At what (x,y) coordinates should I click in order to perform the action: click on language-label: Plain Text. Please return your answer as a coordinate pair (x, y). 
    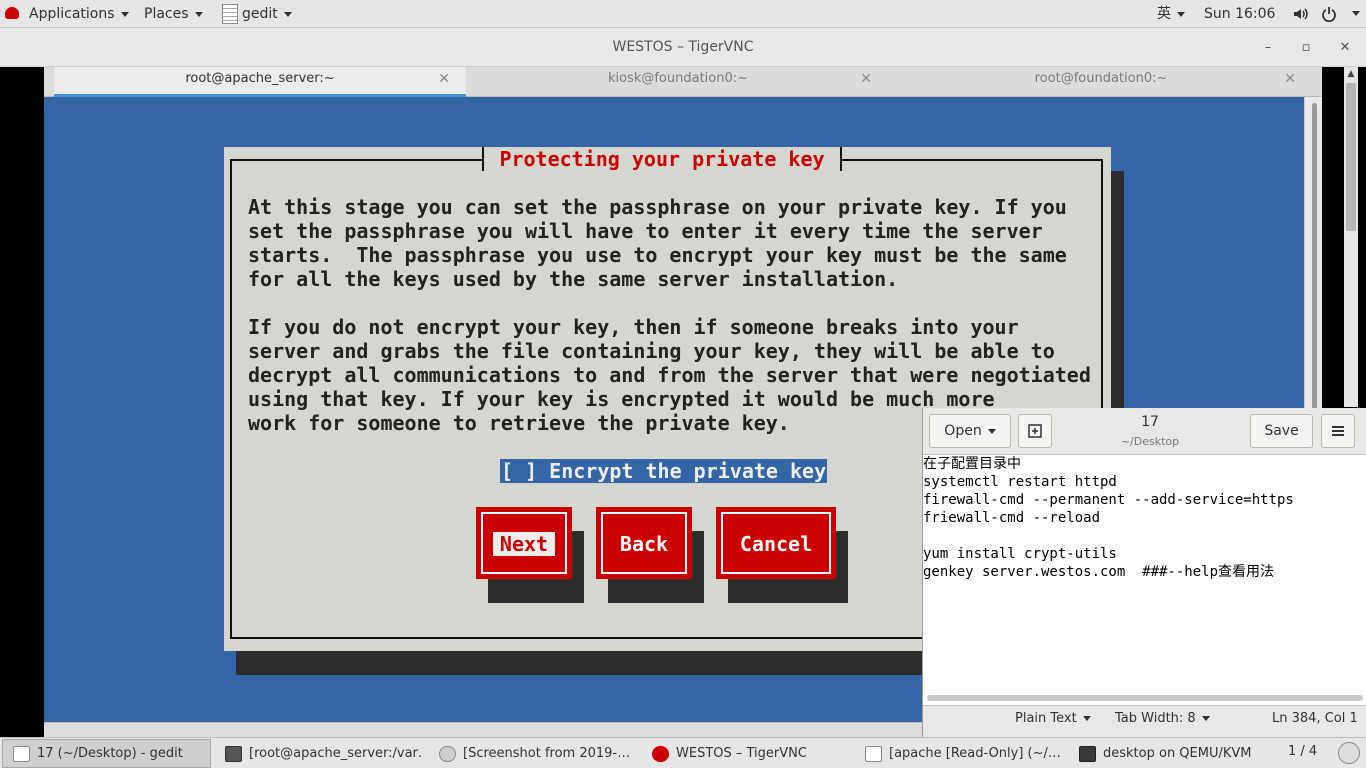
    Looking at the image, I should click on (1046, 718).